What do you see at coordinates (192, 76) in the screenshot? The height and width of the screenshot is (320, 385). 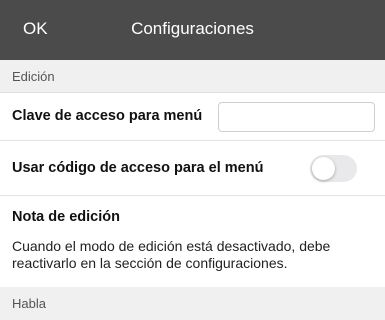 I see `section-header-edicion: Edición` at bounding box center [192, 76].